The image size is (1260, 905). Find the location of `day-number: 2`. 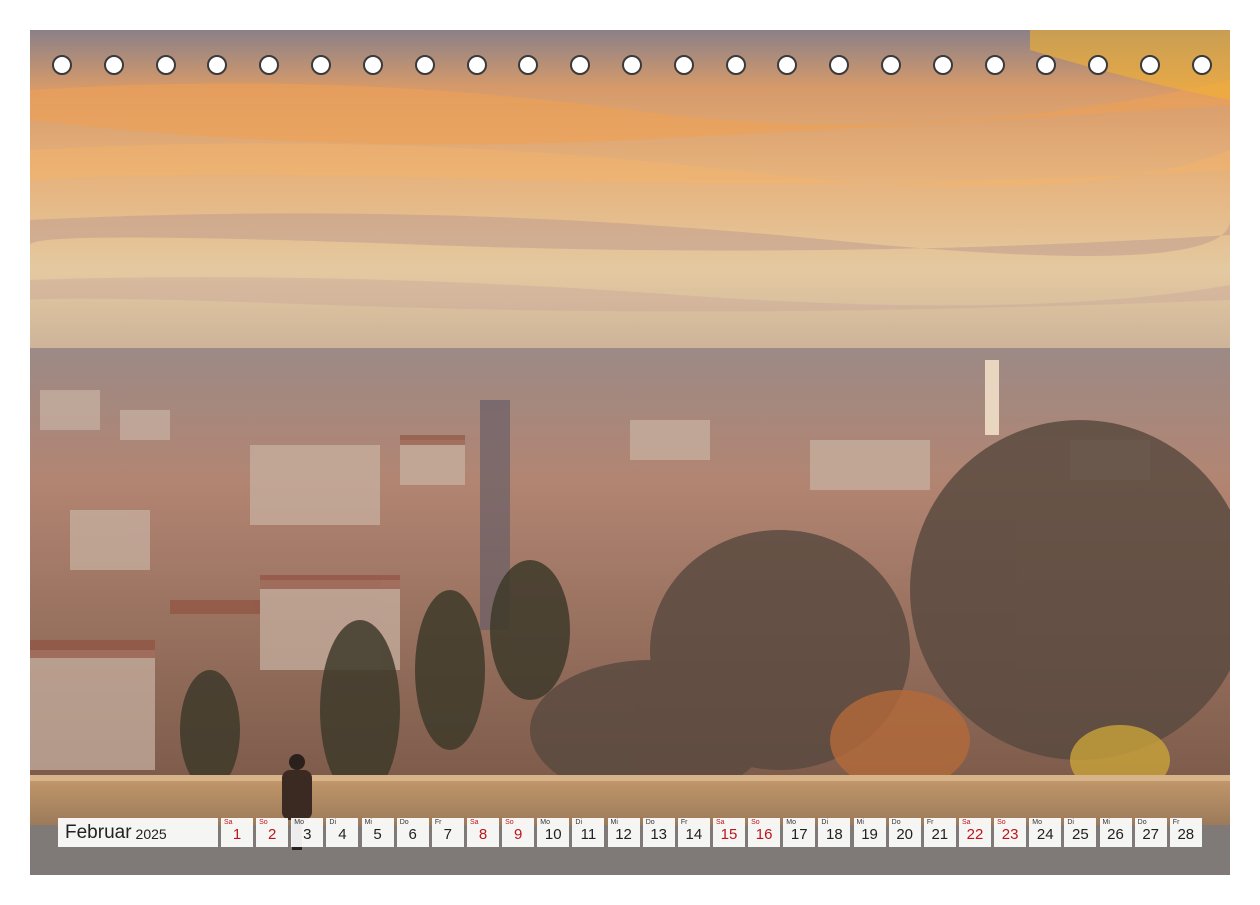

day-number: 2 is located at coordinates (272, 834).